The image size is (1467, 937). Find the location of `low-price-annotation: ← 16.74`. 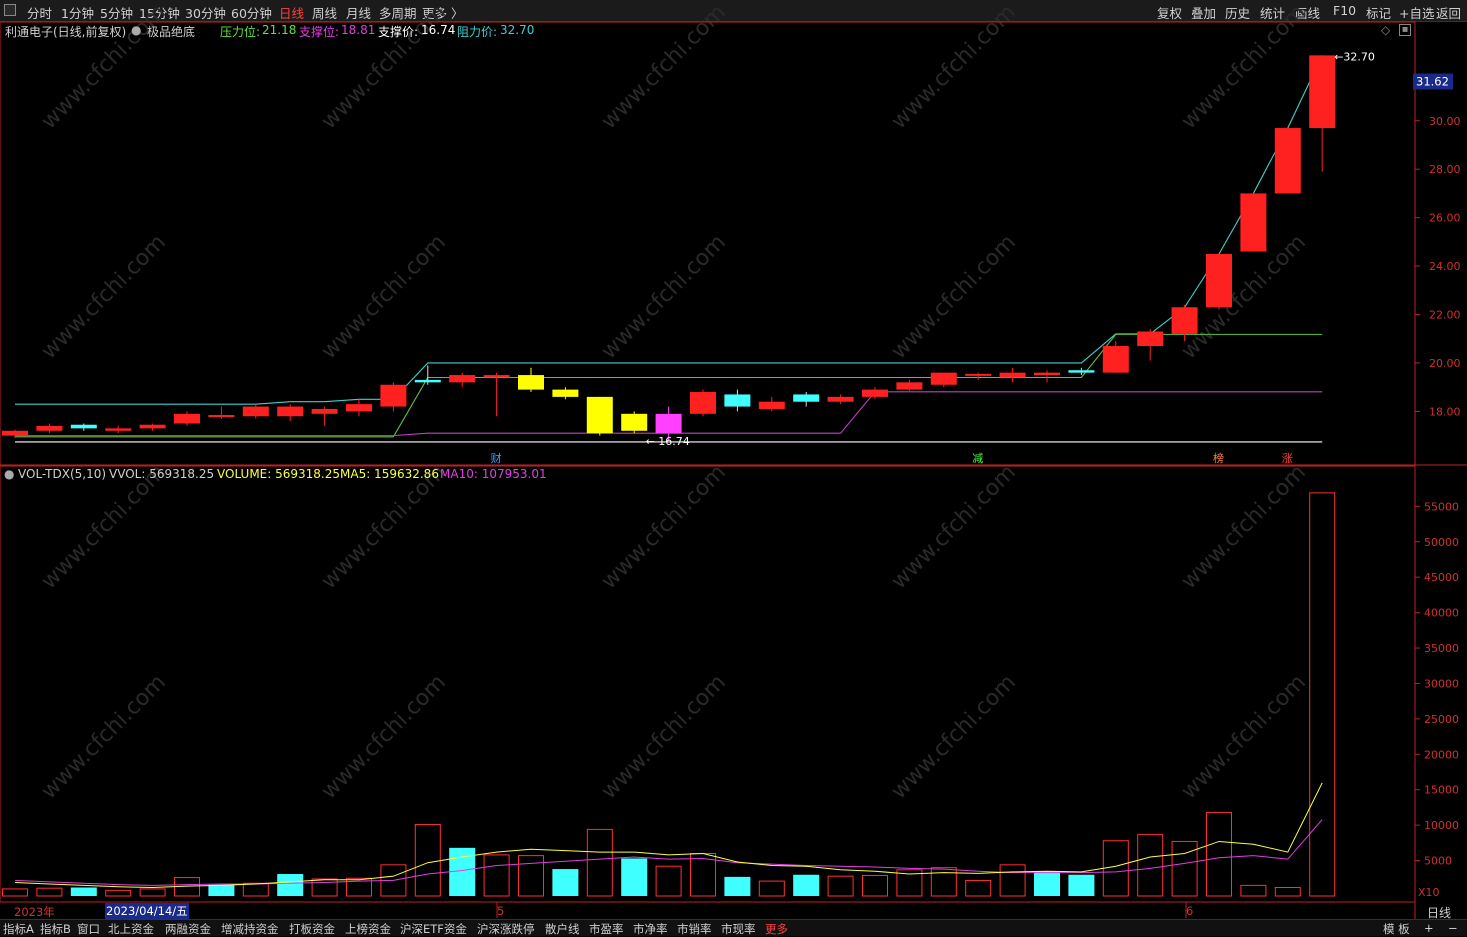

low-price-annotation: ← 16.74 is located at coordinates (668, 441).